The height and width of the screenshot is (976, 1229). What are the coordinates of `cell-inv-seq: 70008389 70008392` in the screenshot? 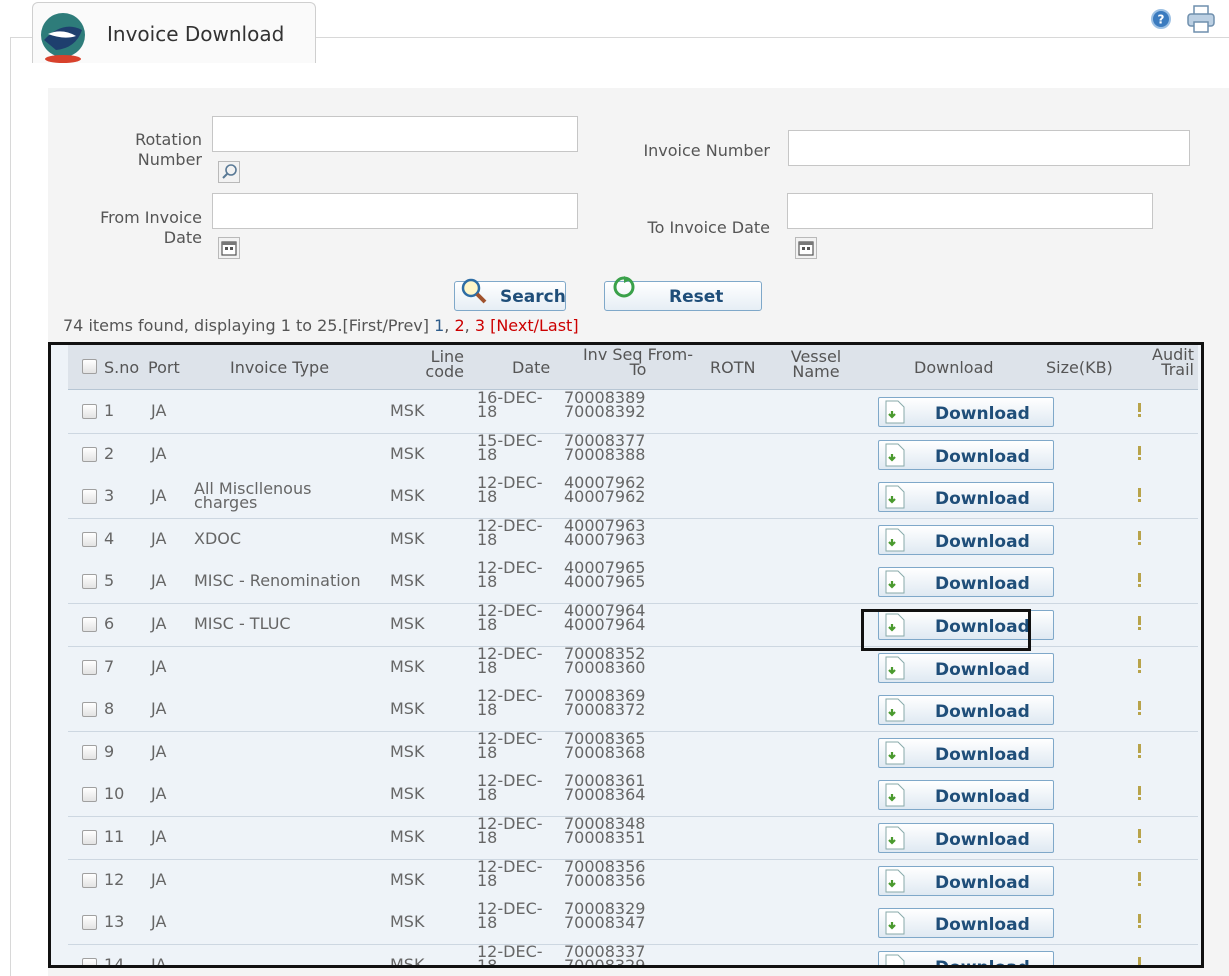 It's located at (605, 404).